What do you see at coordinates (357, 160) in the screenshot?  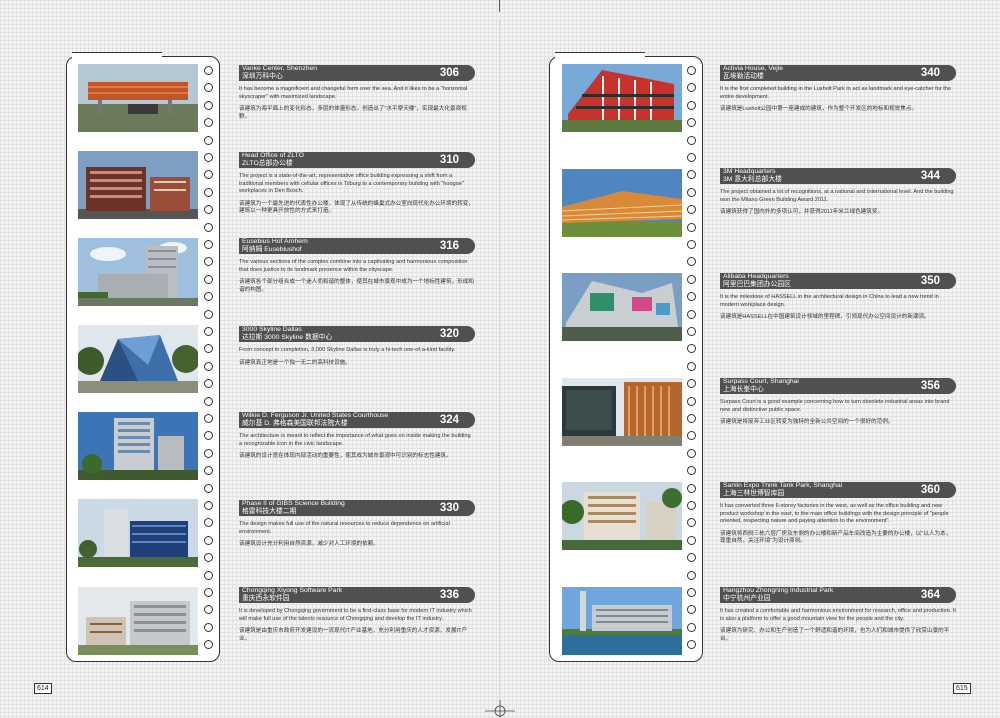 I see `entry-title-bar: Head Office of ZLTO ZLTO总部办公楼 310` at bounding box center [357, 160].